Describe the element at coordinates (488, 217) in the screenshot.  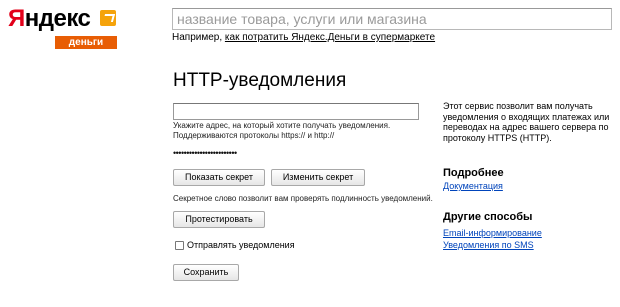
I see `other-methods-heading: Другие способы` at that location.